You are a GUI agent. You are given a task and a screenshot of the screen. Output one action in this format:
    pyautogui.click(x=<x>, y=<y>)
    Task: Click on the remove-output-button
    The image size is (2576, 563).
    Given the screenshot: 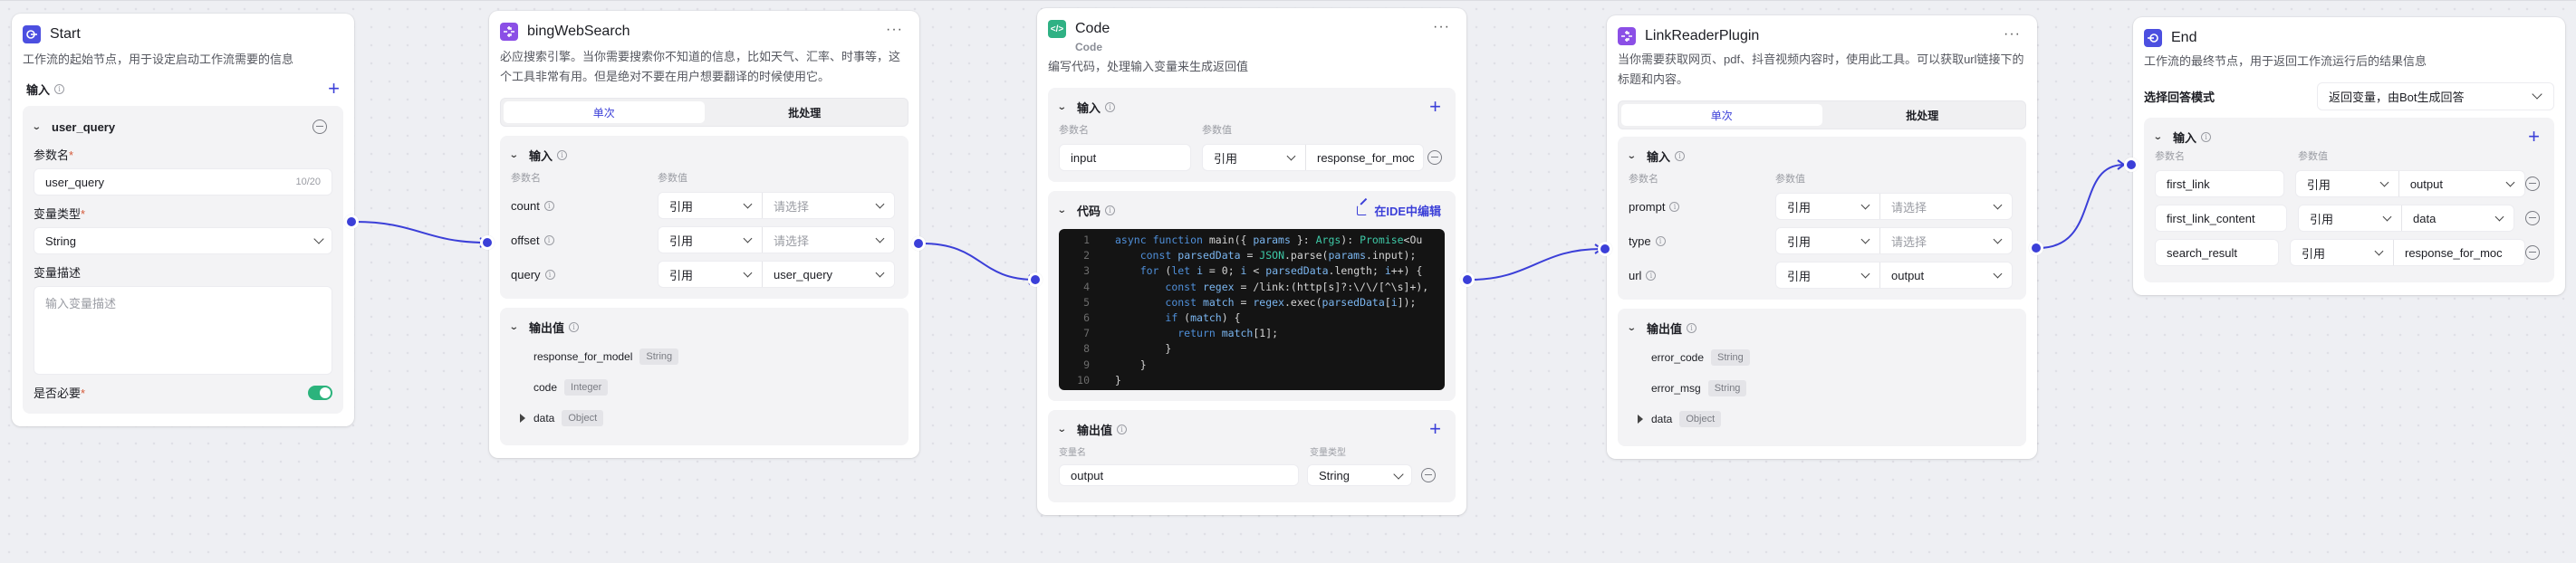 What is the action you would take?
    pyautogui.click(x=1428, y=475)
    